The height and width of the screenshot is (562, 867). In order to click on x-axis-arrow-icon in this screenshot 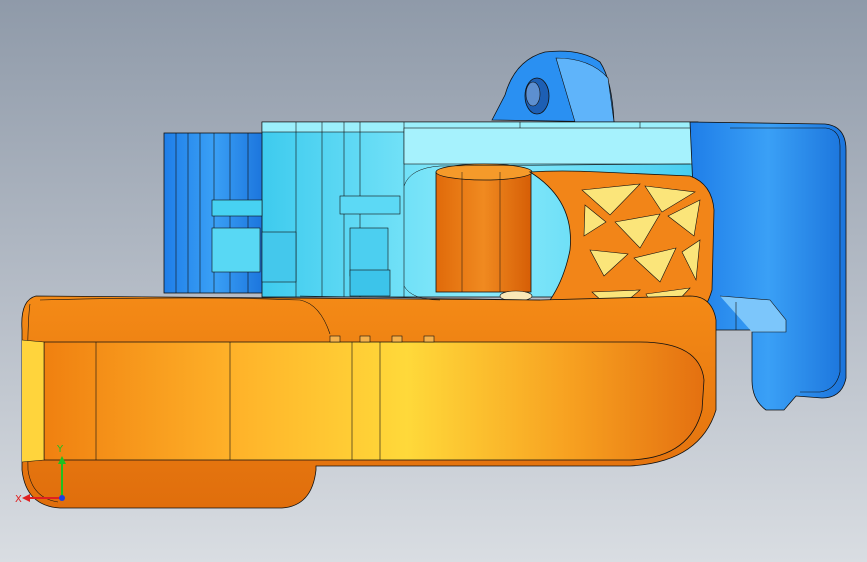, I will do `click(26, 498)`.